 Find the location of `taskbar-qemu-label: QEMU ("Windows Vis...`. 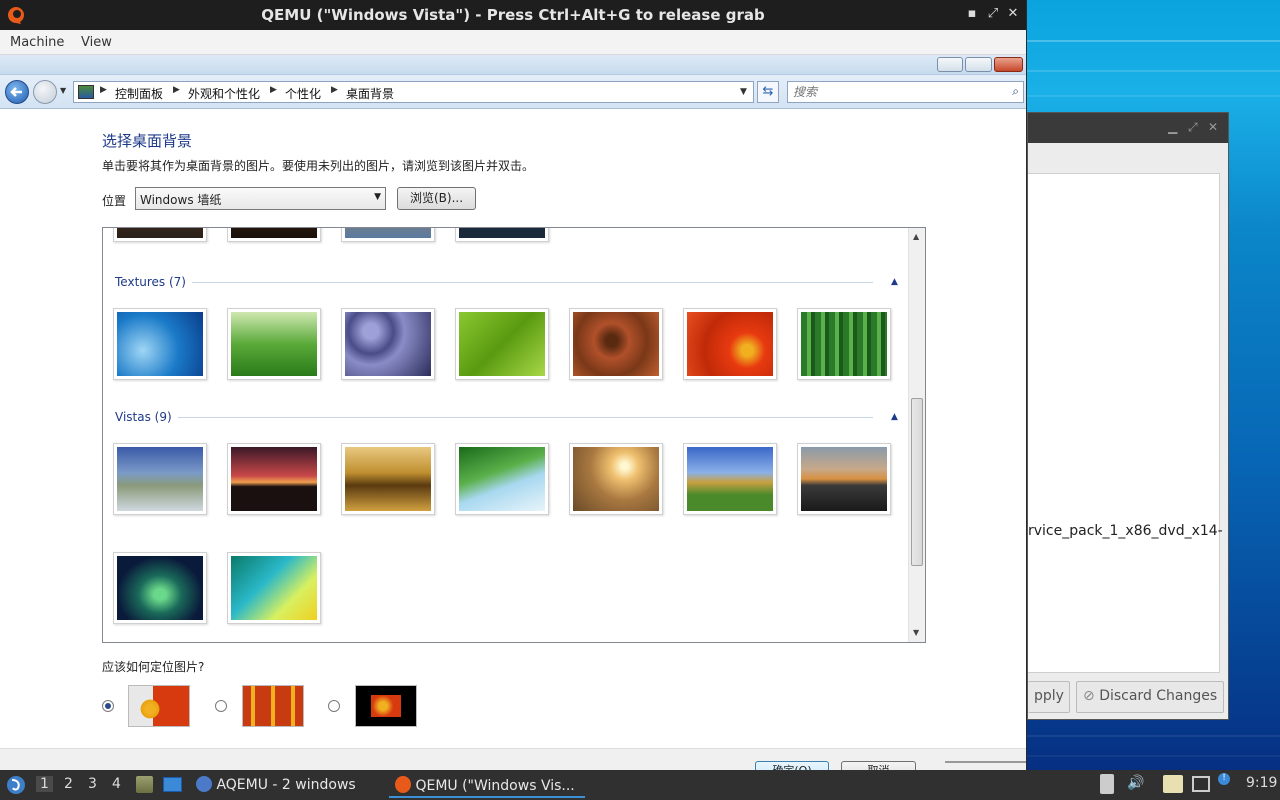

taskbar-qemu-label: QEMU ("Windows Vis... is located at coordinates (495, 786).